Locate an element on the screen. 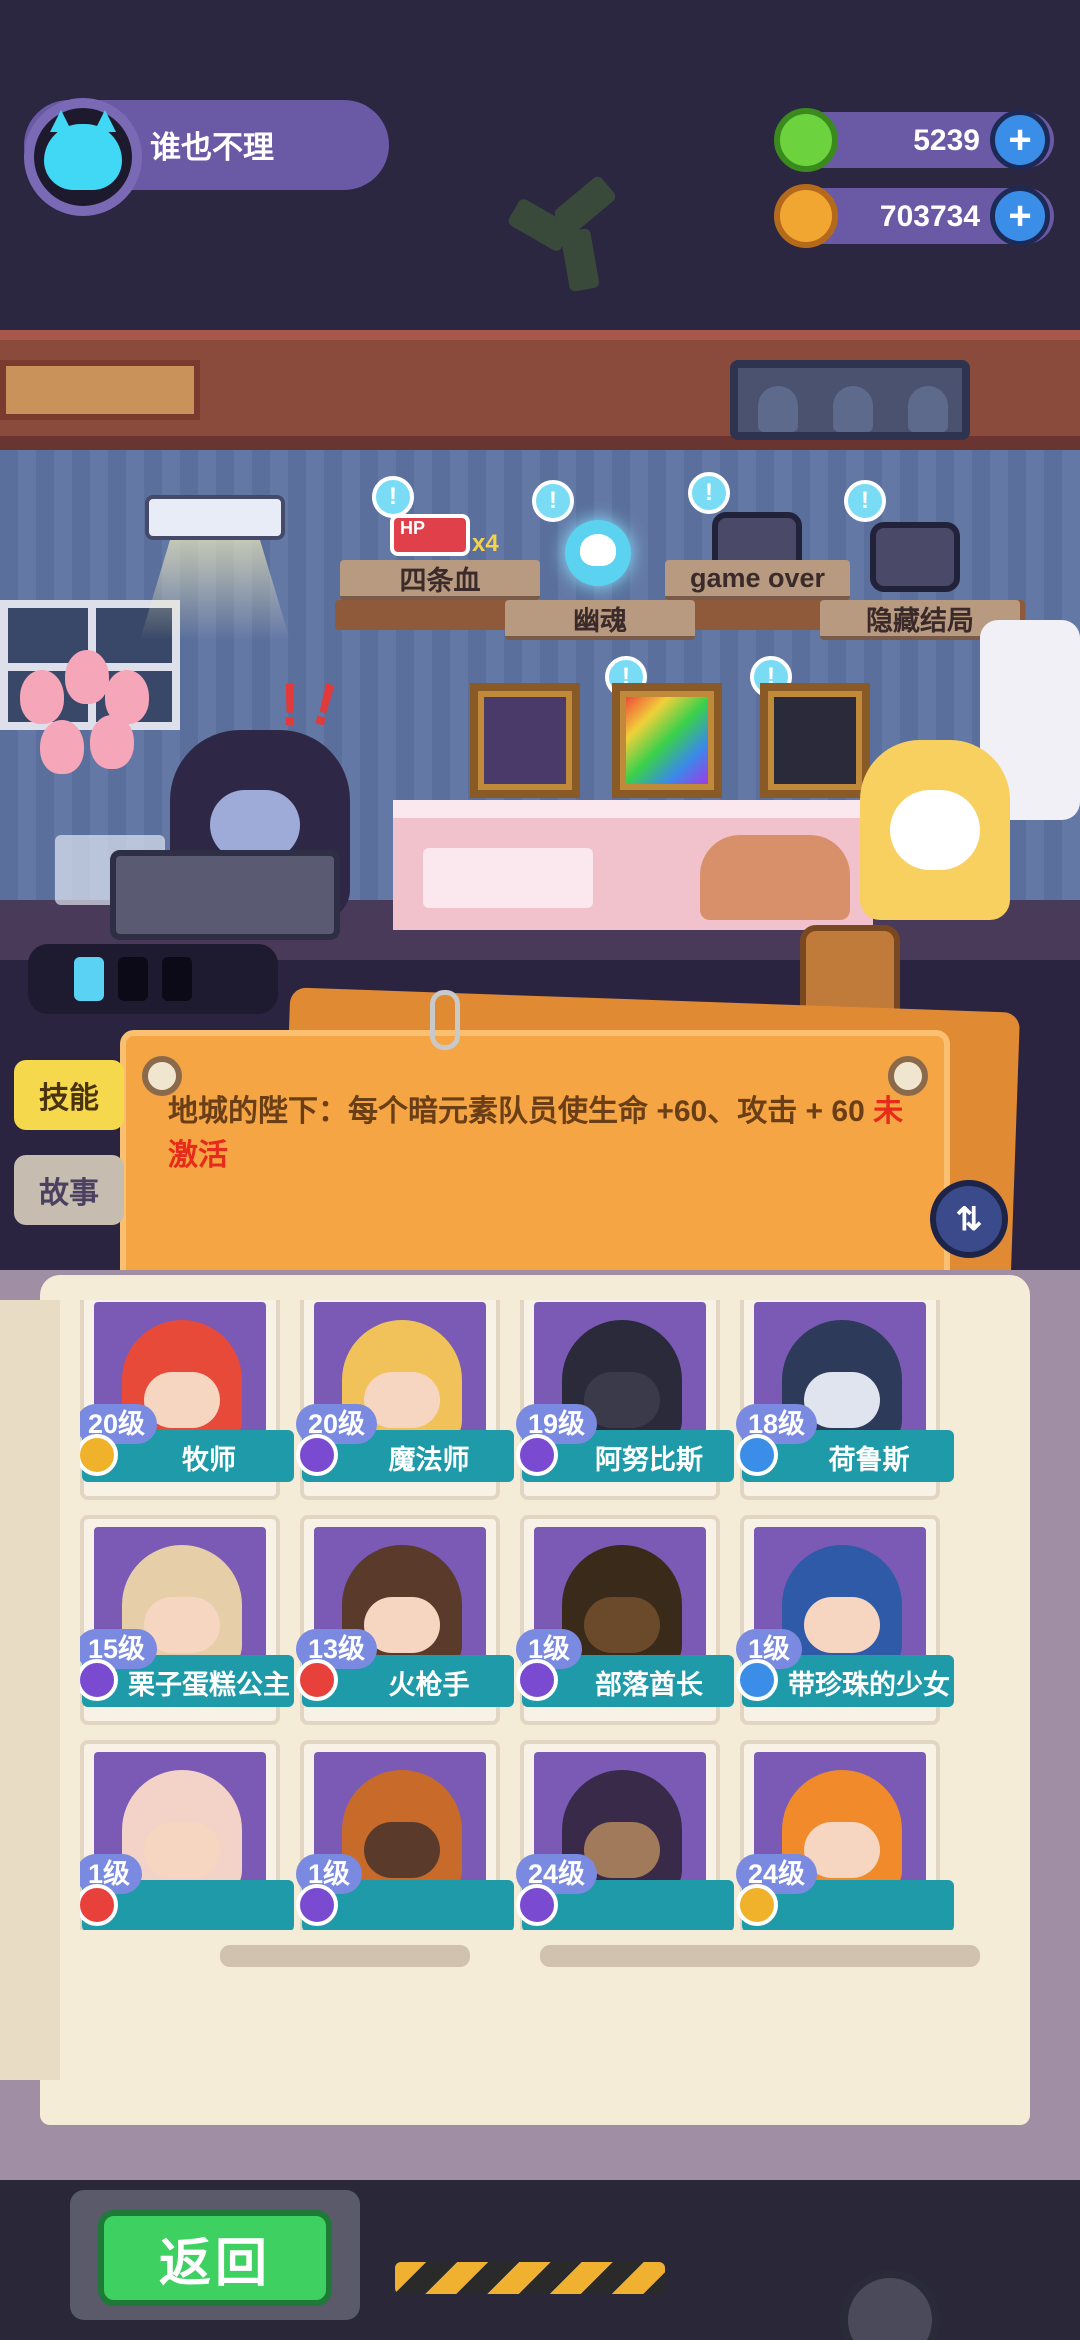 Image resolution: width=1080 pixels, height=2340 pixels. hero-card: 带珍珠的少女 1级 is located at coordinates (845, 1620).